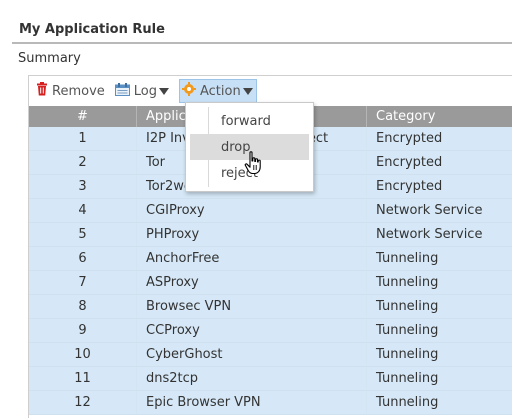 The image size is (512, 418). I want to click on row-application: CGIProxy, so click(252, 211).